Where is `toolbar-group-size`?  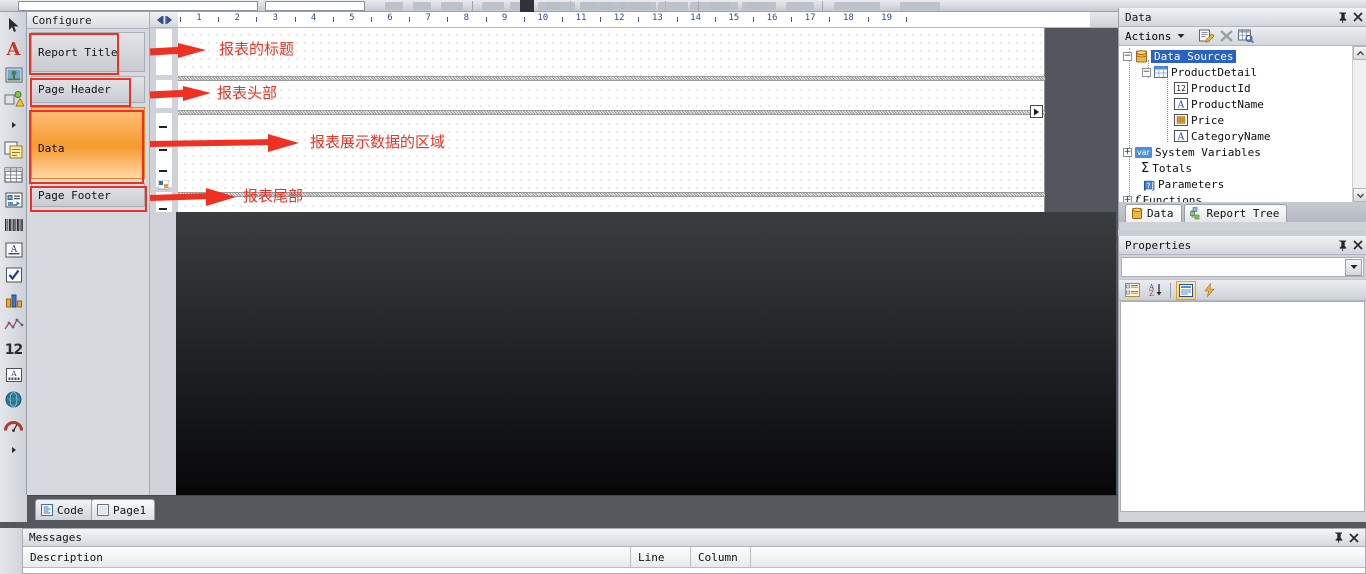
toolbar-group-size is located at coordinates (493, 6).